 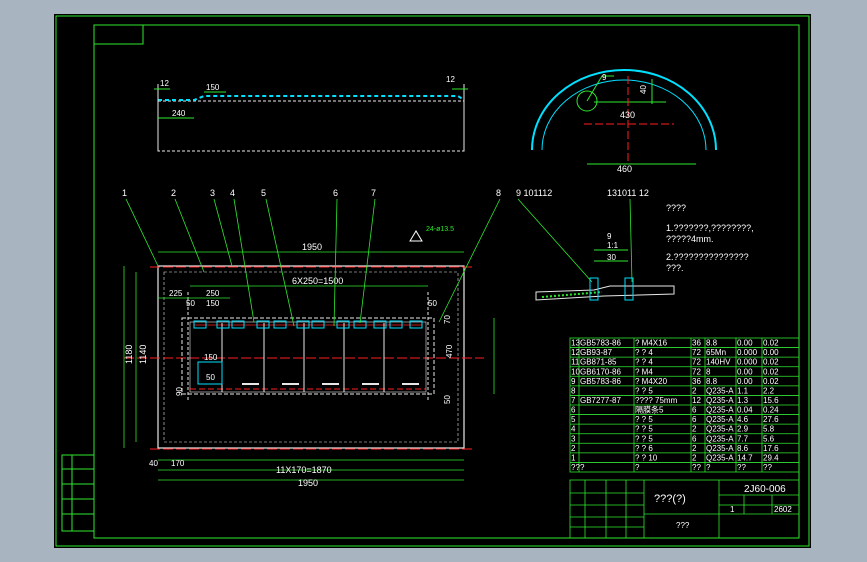 What do you see at coordinates (534, 193) in the screenshot?
I see `detail-balloons-left: 9 101112` at bounding box center [534, 193].